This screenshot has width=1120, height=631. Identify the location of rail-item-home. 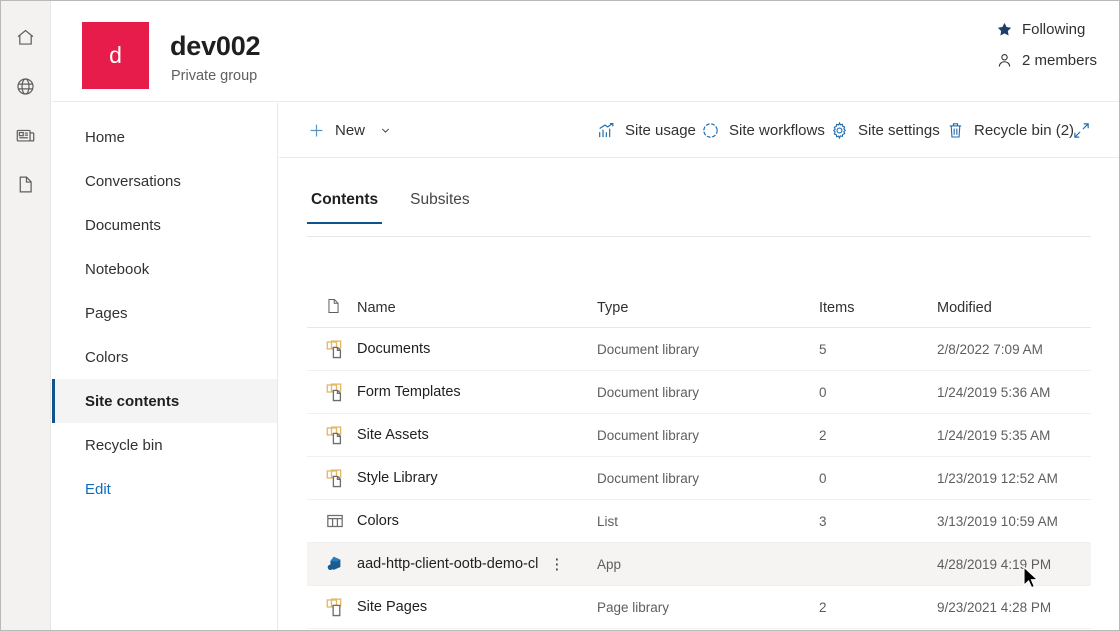
(26, 37).